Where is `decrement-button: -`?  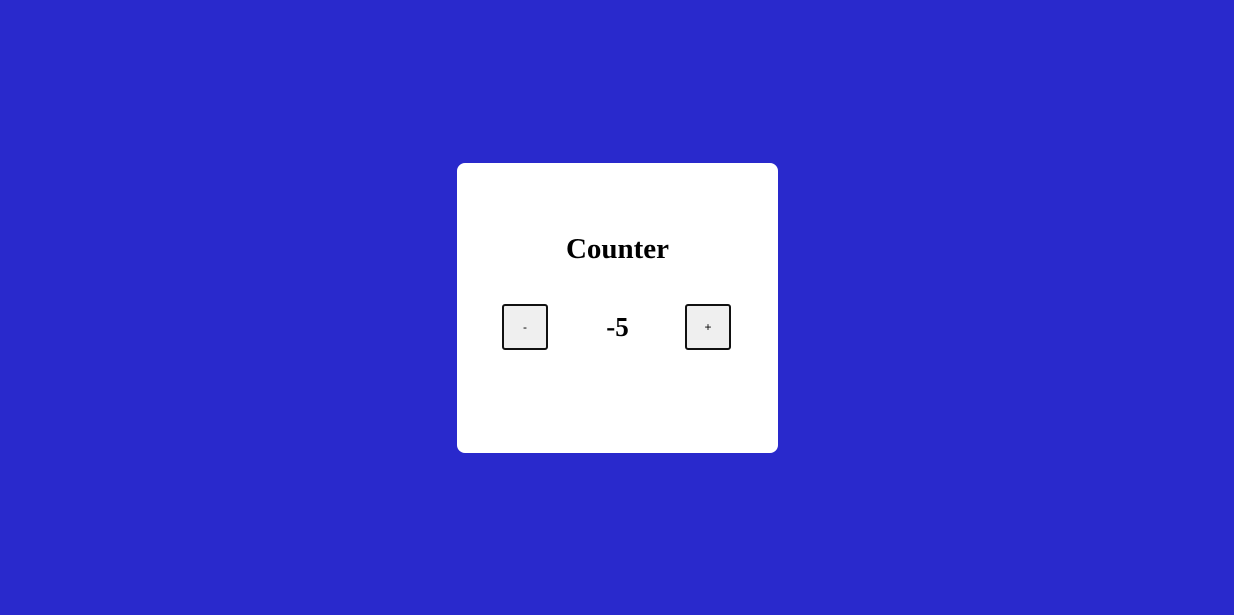
decrement-button: - is located at coordinates (525, 327).